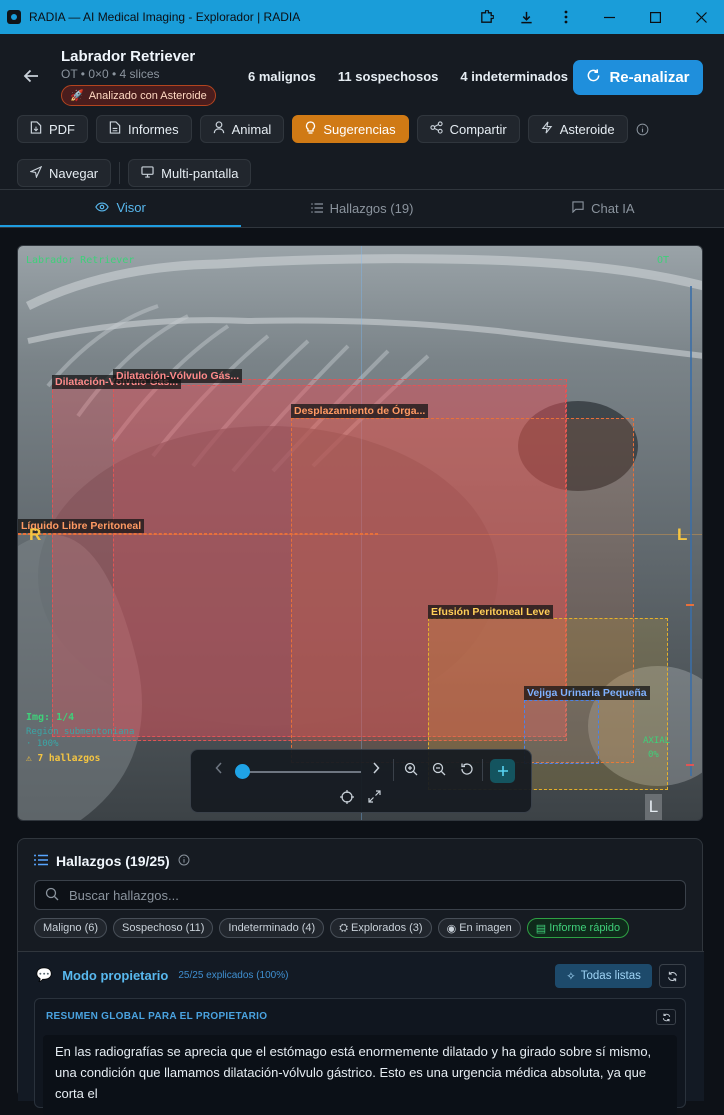 Image resolution: width=724 pixels, height=1115 pixels. What do you see at coordinates (486, 17) in the screenshot?
I see `puzzle-icon` at bounding box center [486, 17].